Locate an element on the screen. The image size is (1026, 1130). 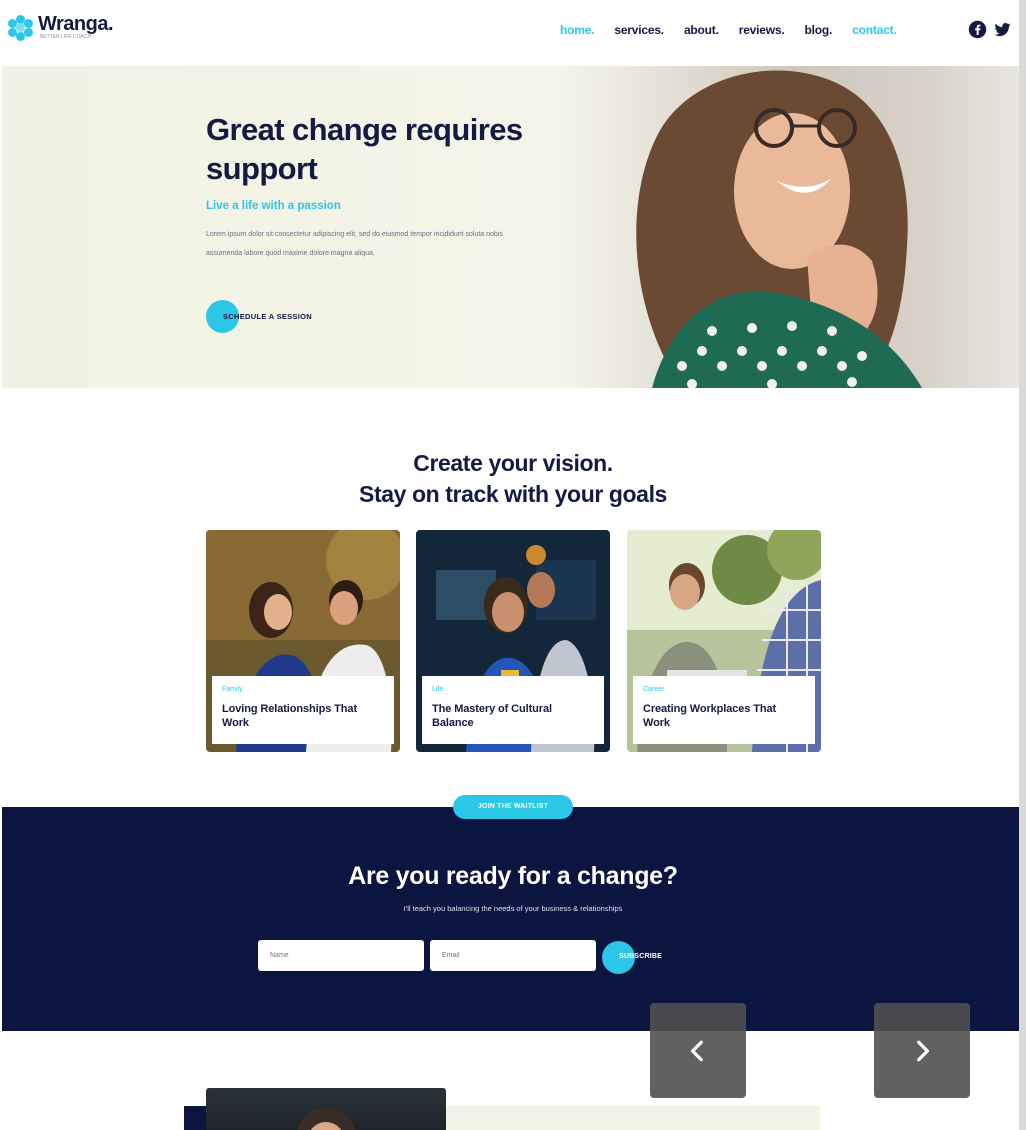
card-title: Creating Workplaces That Work is located at coordinates (724, 716).